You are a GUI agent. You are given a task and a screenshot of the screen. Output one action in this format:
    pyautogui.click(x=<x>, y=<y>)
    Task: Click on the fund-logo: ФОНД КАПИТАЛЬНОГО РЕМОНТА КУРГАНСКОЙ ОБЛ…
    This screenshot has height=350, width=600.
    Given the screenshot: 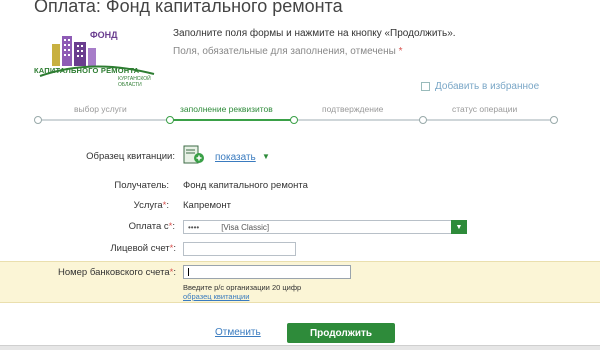 What is the action you would take?
    pyautogui.click(x=97, y=63)
    